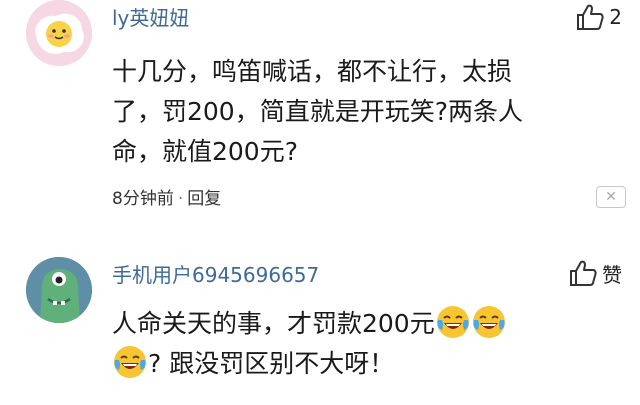 Image resolution: width=640 pixels, height=405 pixels. Describe the element at coordinates (612, 274) in the screenshot. I see `like-label: 赞` at that location.